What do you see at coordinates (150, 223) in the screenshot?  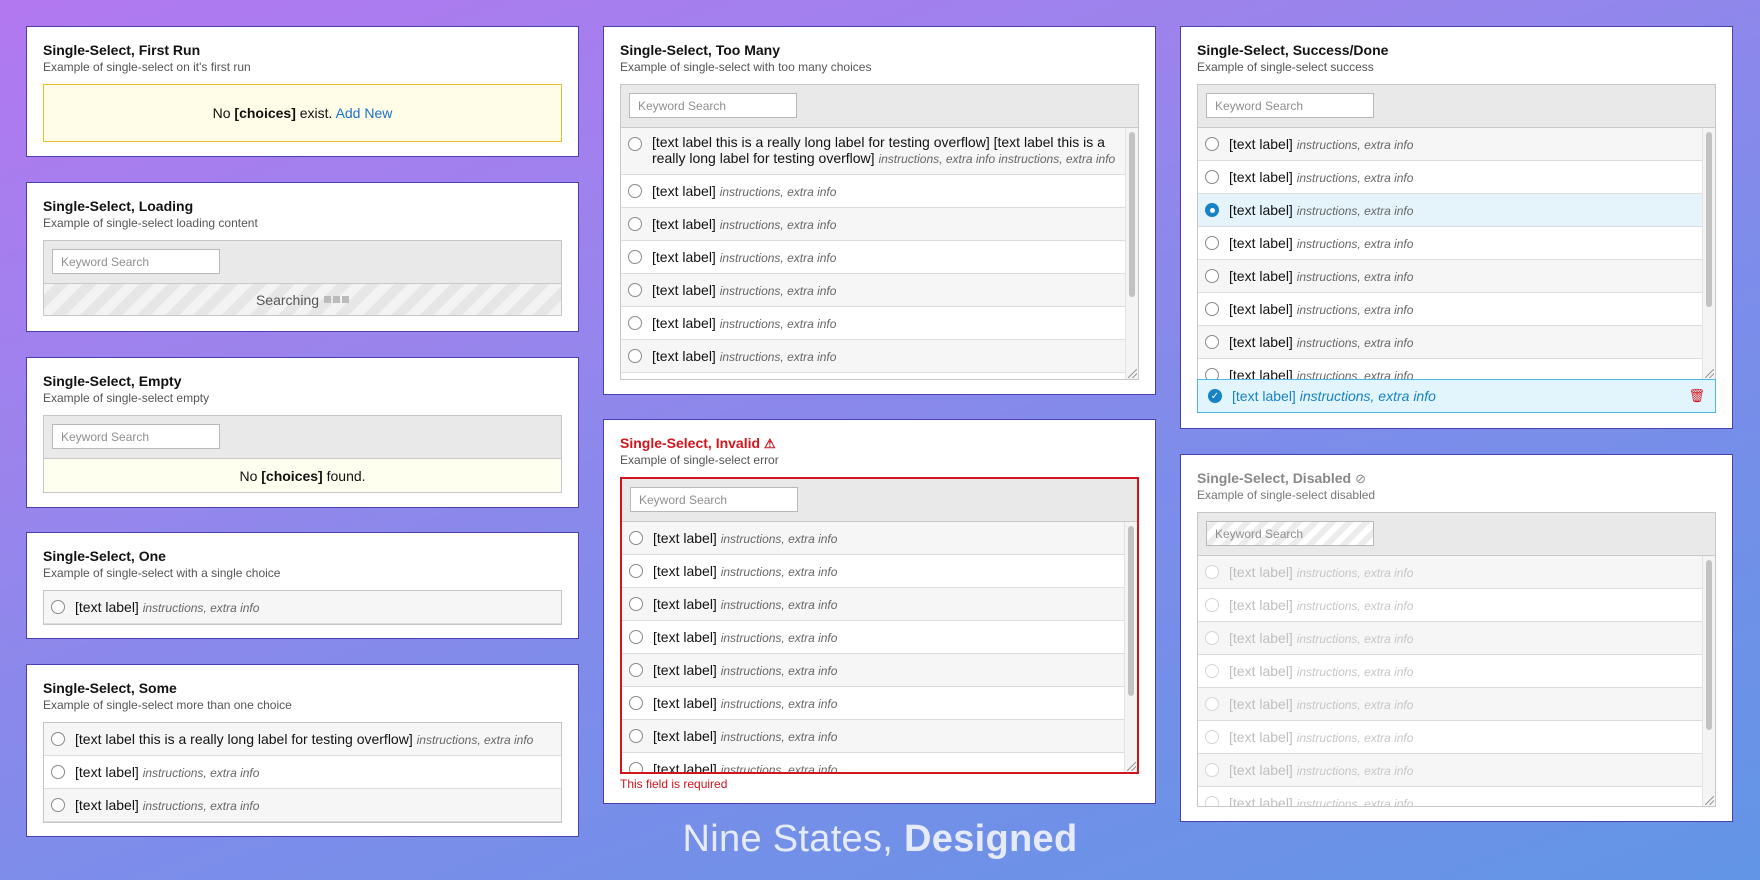 I see `card-subtitle: Example of single-select loading content` at bounding box center [150, 223].